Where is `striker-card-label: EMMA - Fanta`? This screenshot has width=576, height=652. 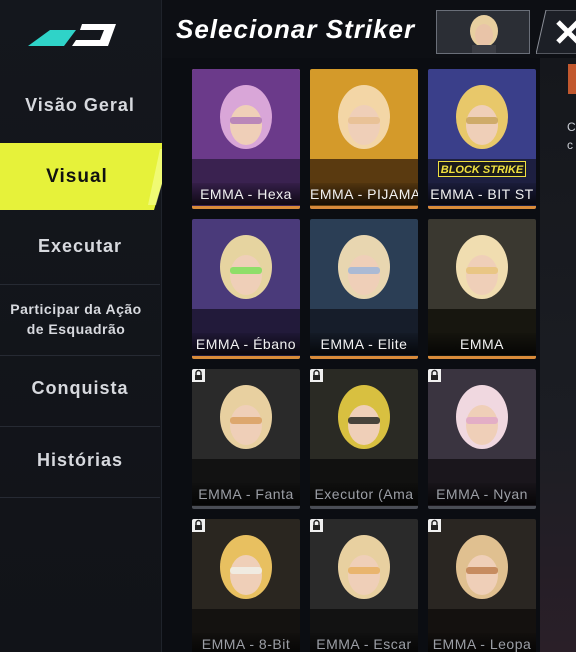
striker-card-label: EMMA - Fanta is located at coordinates (246, 494).